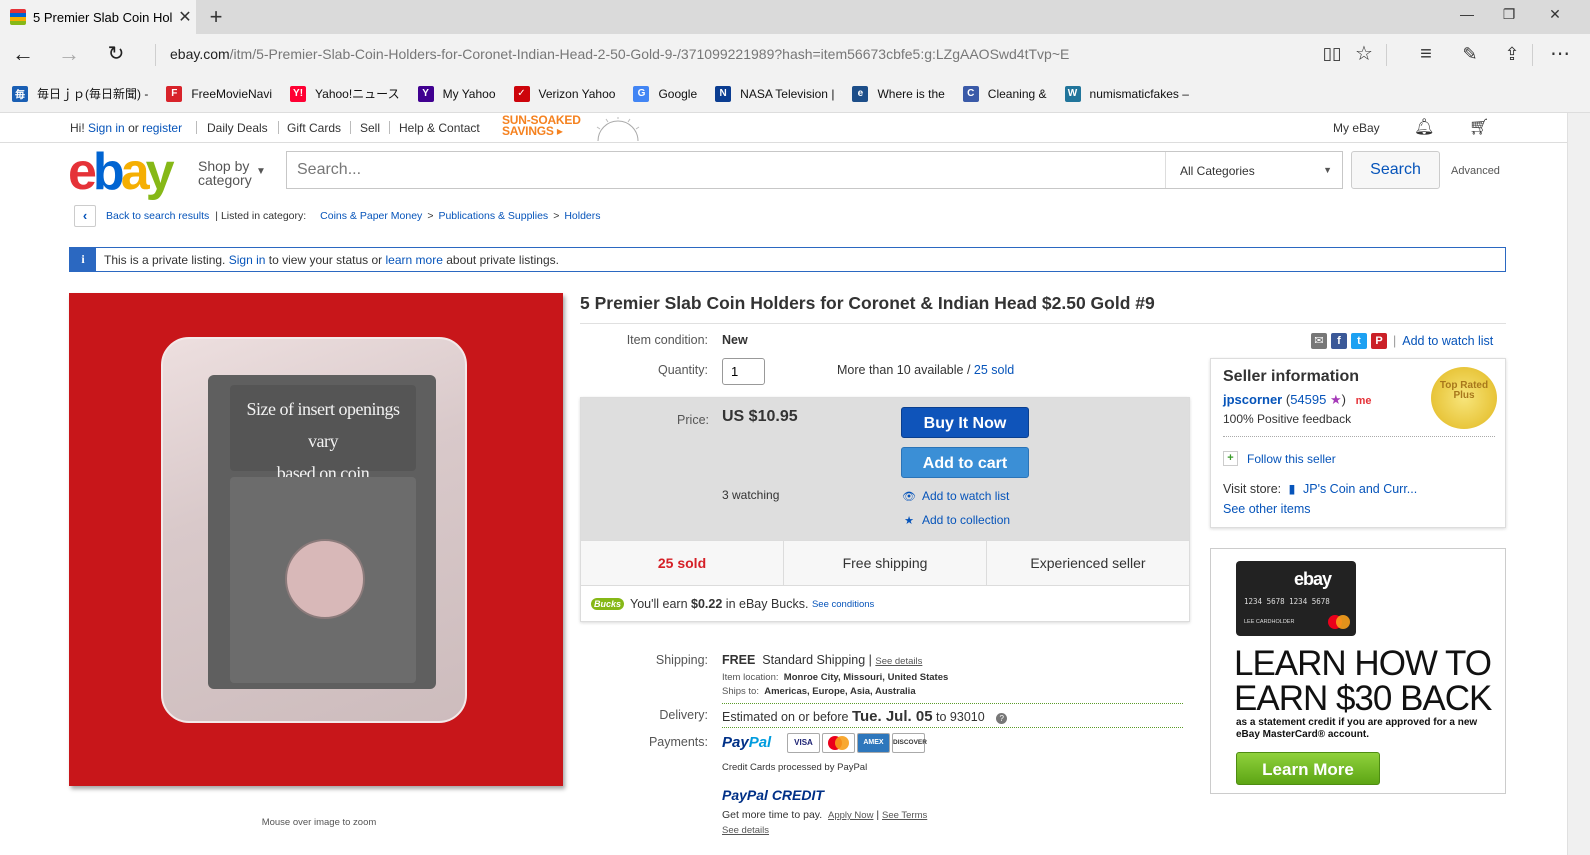 The width and height of the screenshot is (1590, 855). I want to click on new-tab-icon: +, so click(216, 17).